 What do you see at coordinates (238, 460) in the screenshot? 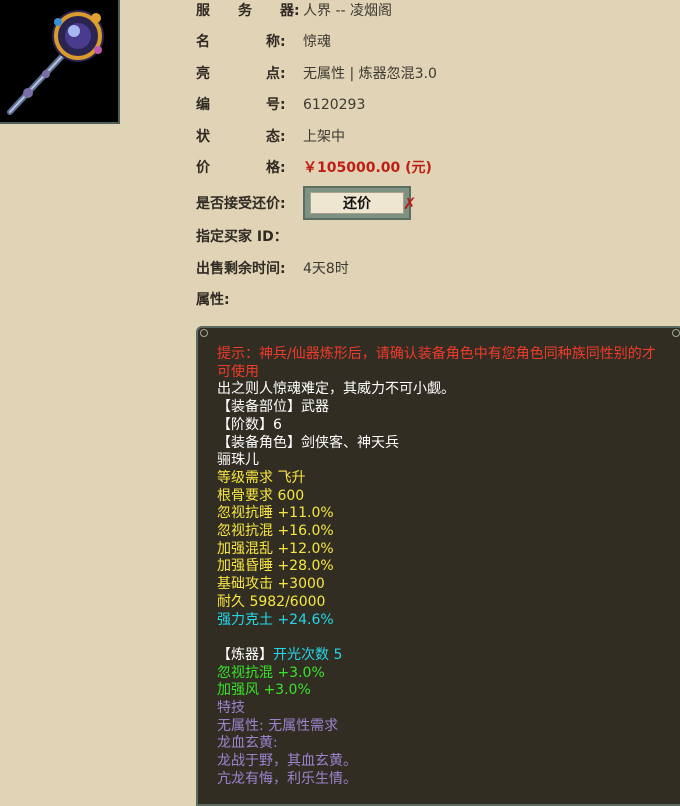
I see `attribute-line-text: 骊珠儿` at bounding box center [238, 460].